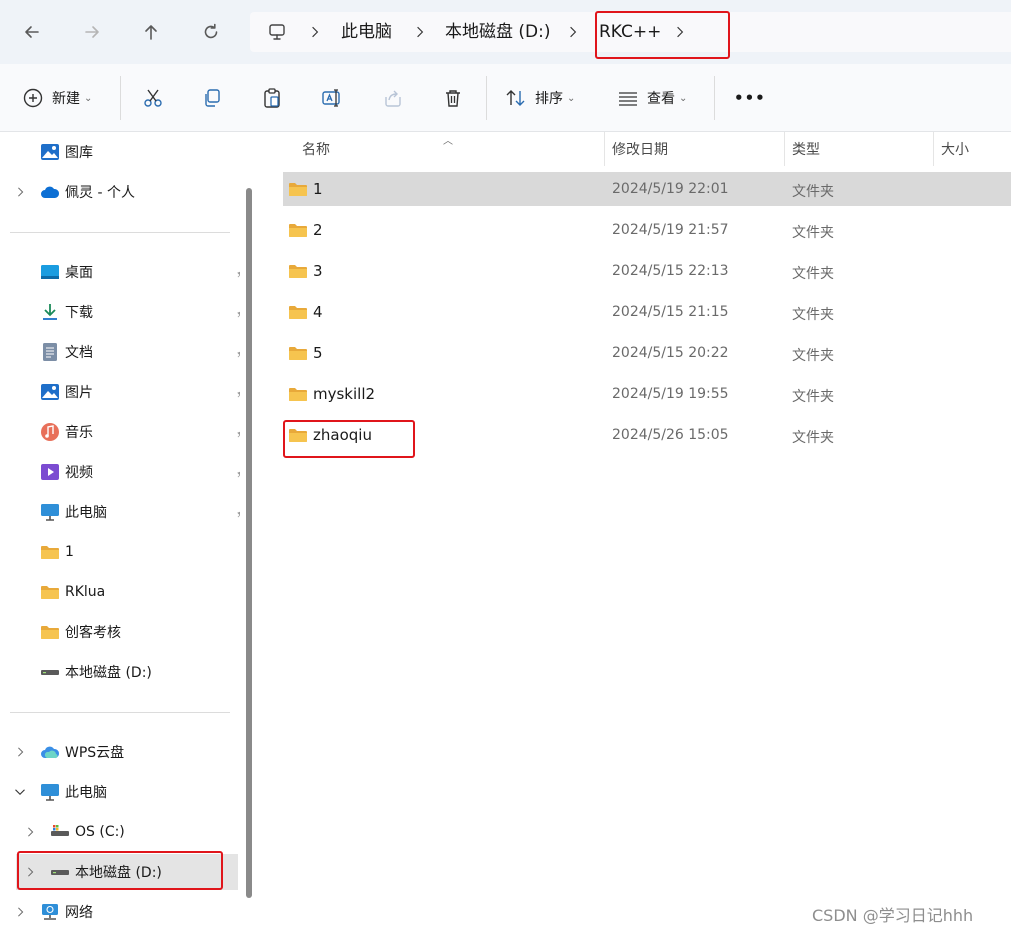 The image size is (1011, 930). Describe the element at coordinates (127, 632) in the screenshot. I see `sidebar-item-maker-assessment: 创客考核` at that location.